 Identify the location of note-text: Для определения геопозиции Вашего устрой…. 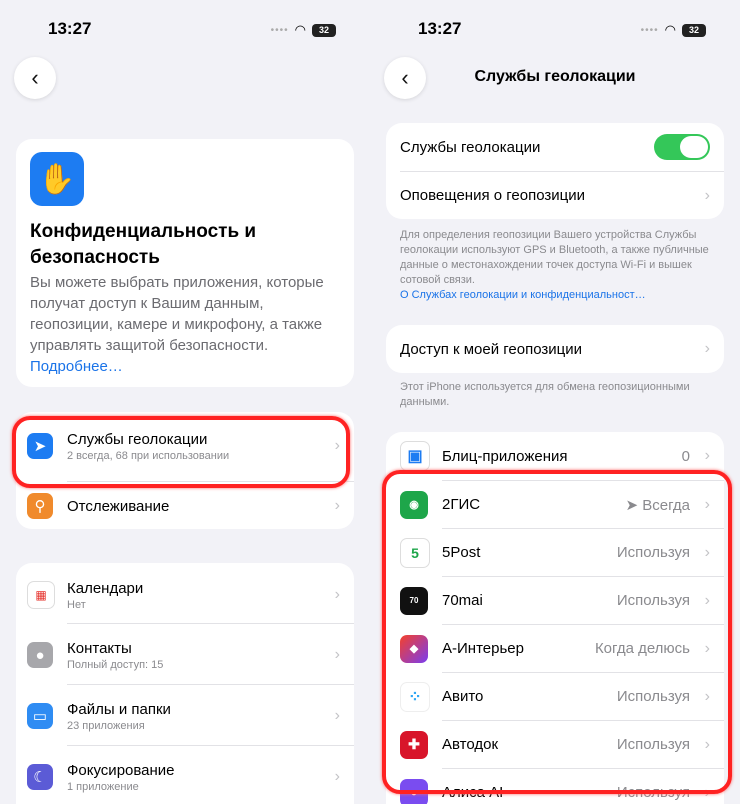
(554, 257).